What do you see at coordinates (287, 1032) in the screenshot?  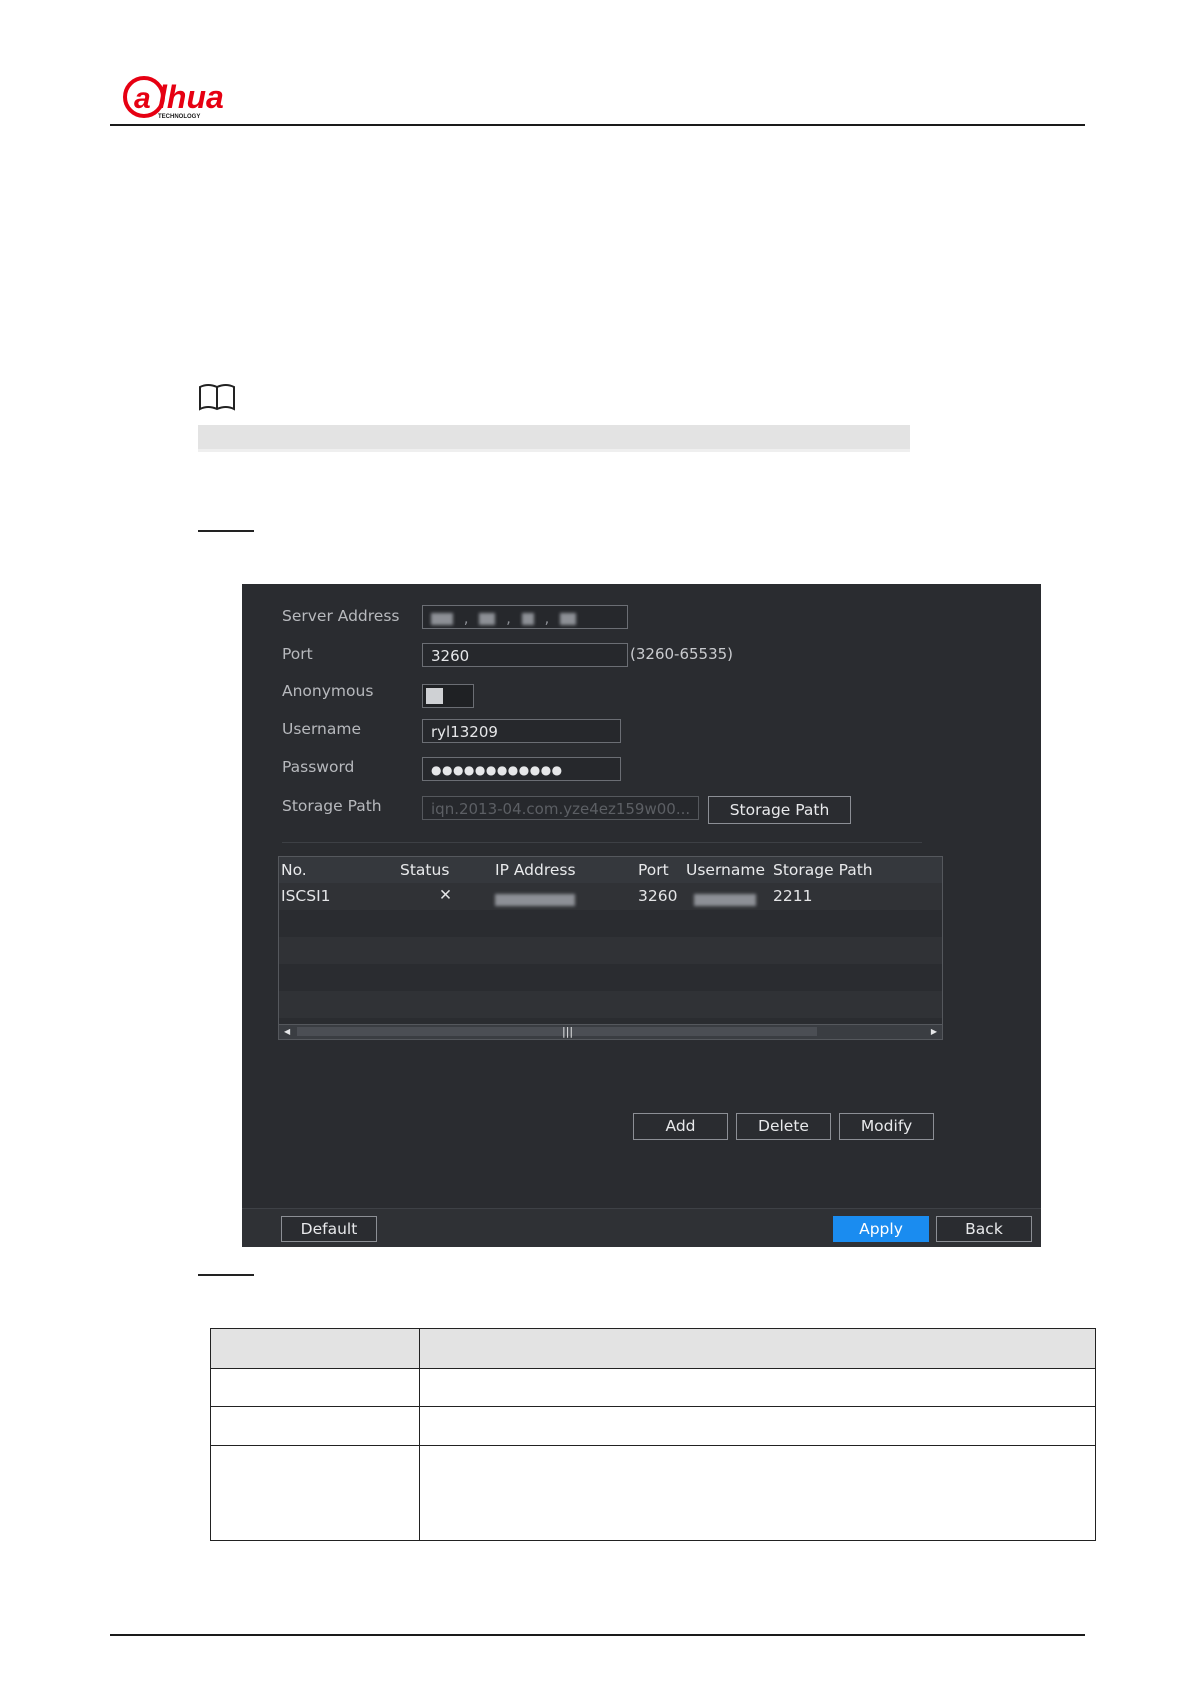 I see `scroll-left-icon: ◀` at bounding box center [287, 1032].